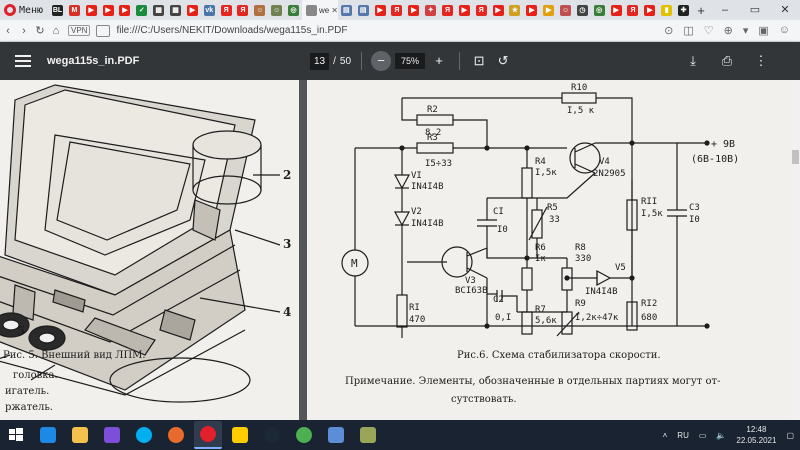 This screenshot has height=450, width=800. Describe the element at coordinates (725, 10) in the screenshot. I see `minimize-button: –` at that location.